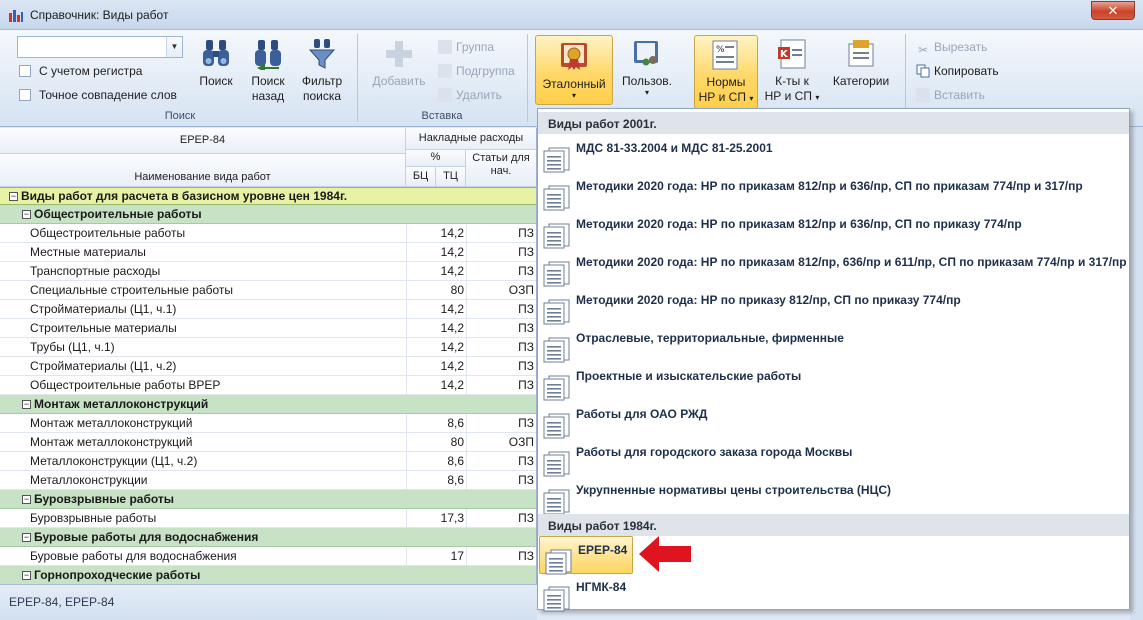  What do you see at coordinates (268, 385) in the screenshot?
I see `table-row: Общестроительные работы ВРЕР 14,2 ПЗ` at bounding box center [268, 385].